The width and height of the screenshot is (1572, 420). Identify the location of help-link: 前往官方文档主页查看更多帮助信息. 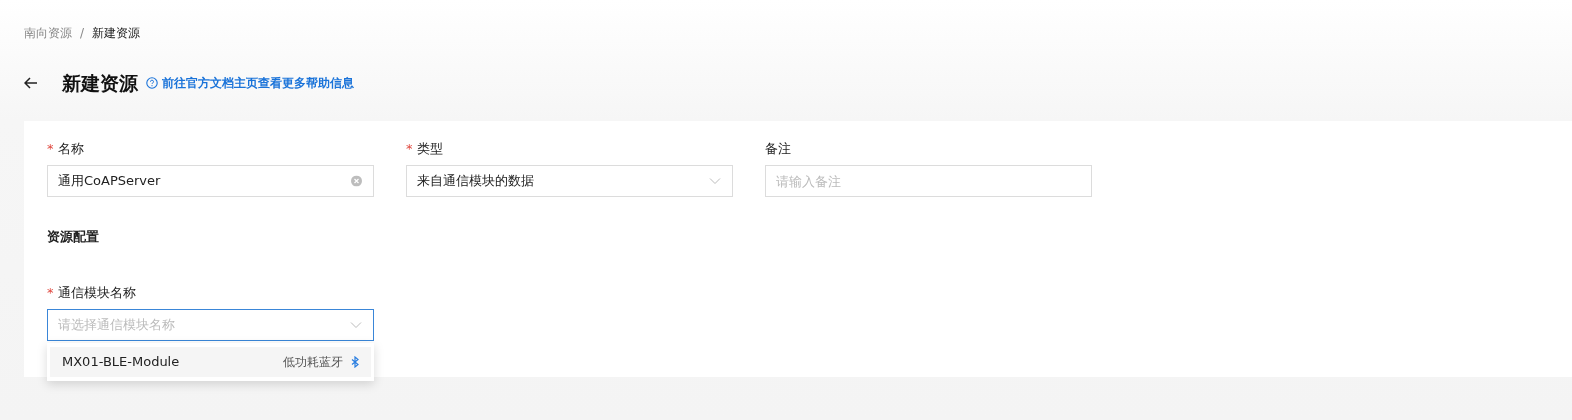
(250, 83).